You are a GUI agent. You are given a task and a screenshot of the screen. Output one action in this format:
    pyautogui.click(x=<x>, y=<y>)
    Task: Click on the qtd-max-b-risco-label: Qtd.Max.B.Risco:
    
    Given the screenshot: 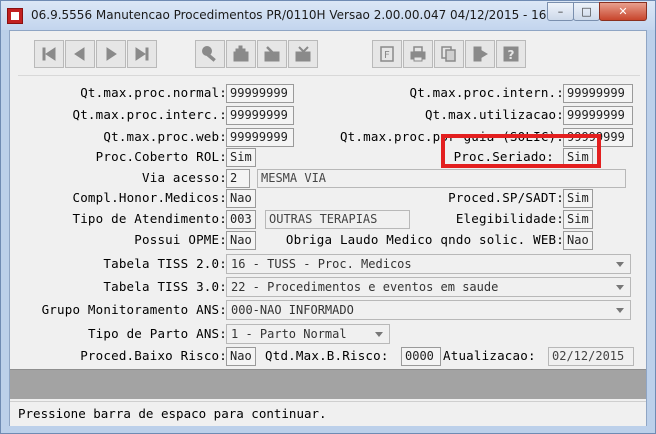 What is the action you would take?
    pyautogui.click(x=327, y=355)
    